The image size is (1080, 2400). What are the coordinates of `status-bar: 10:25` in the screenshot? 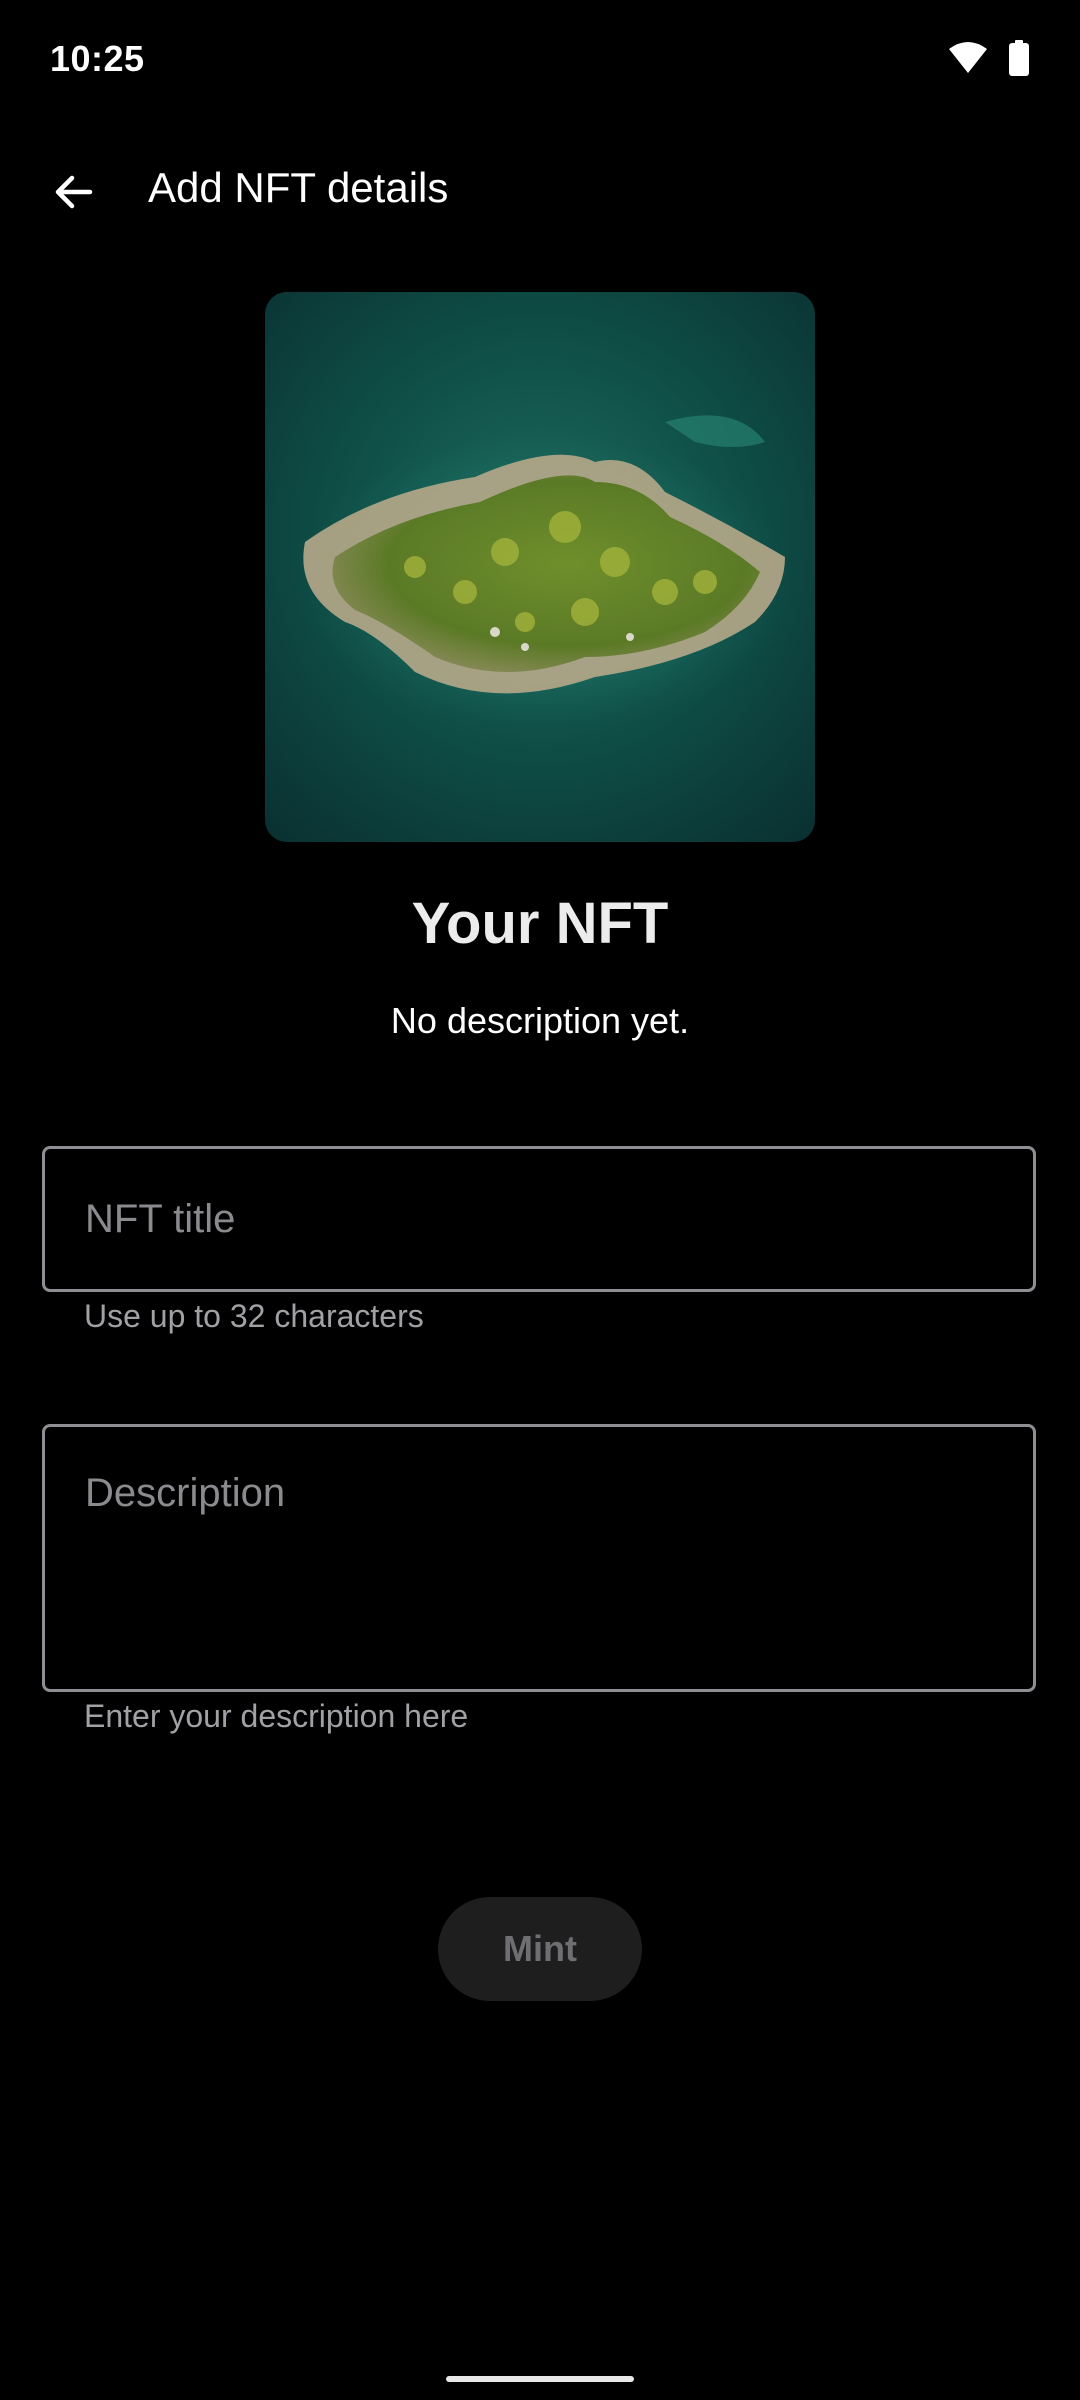 It's located at (540, 60).